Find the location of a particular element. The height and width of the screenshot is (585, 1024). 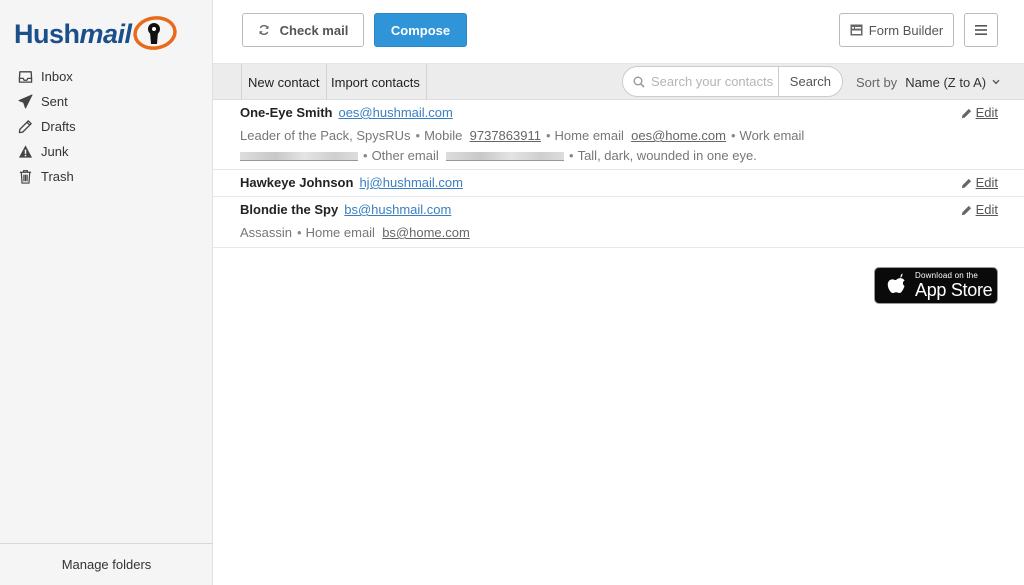

contact-row: Hawkeye Johnson hj@hushmail.com Edit is located at coordinates (618, 183).